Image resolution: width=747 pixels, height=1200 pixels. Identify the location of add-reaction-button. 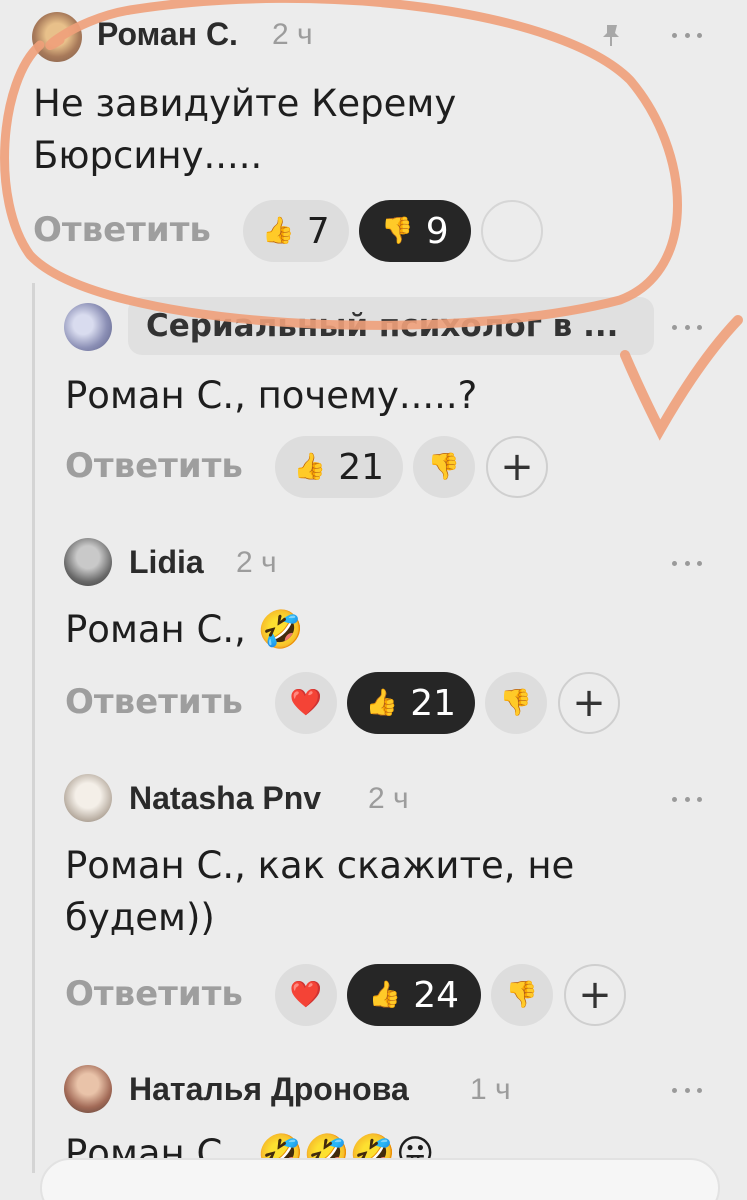
(512, 231).